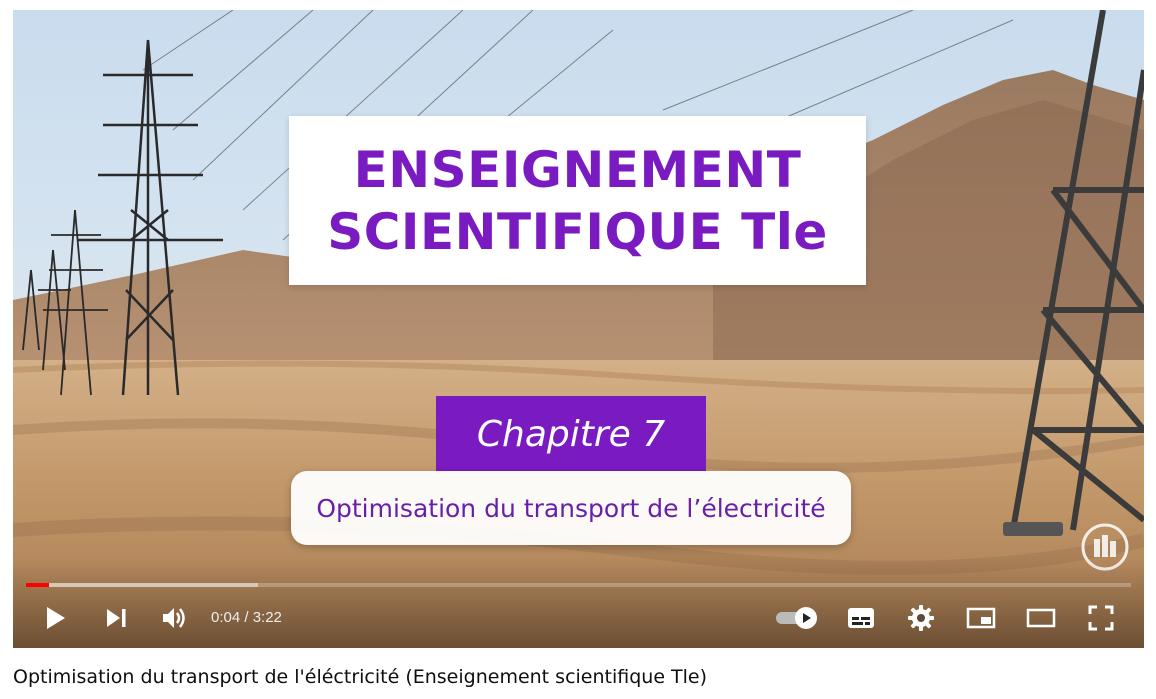  I want to click on settings-button, so click(921, 618).